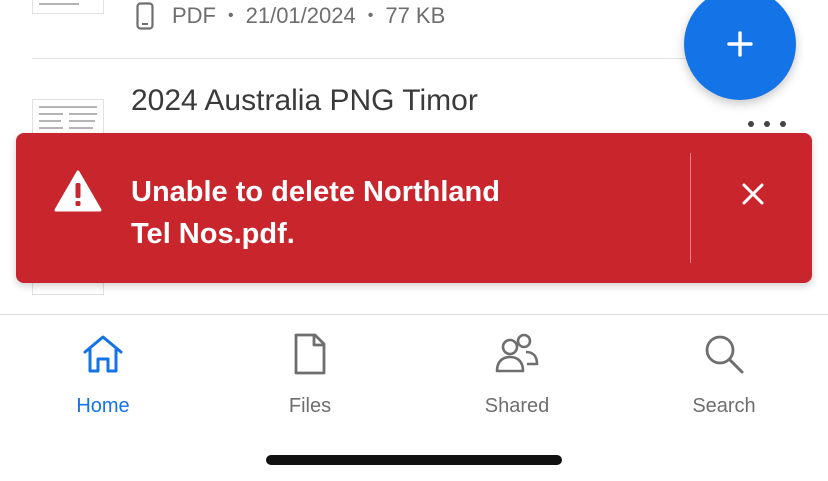  I want to click on file-type: PDF, so click(194, 15).